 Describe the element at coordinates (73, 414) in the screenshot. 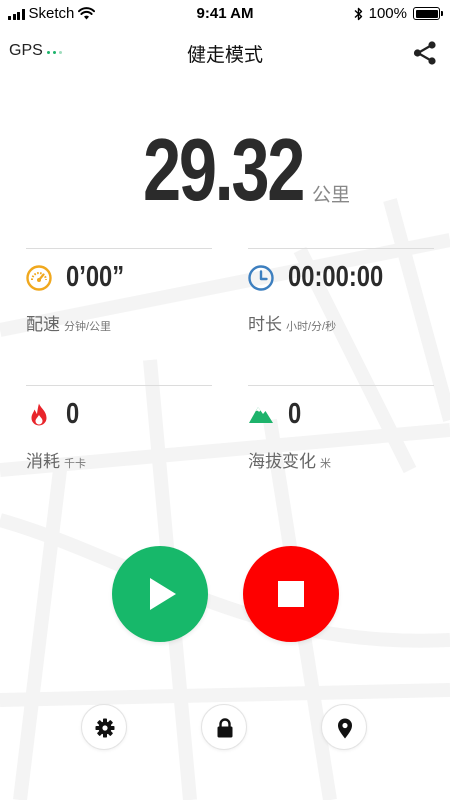

I see `calories-value: 0` at that location.